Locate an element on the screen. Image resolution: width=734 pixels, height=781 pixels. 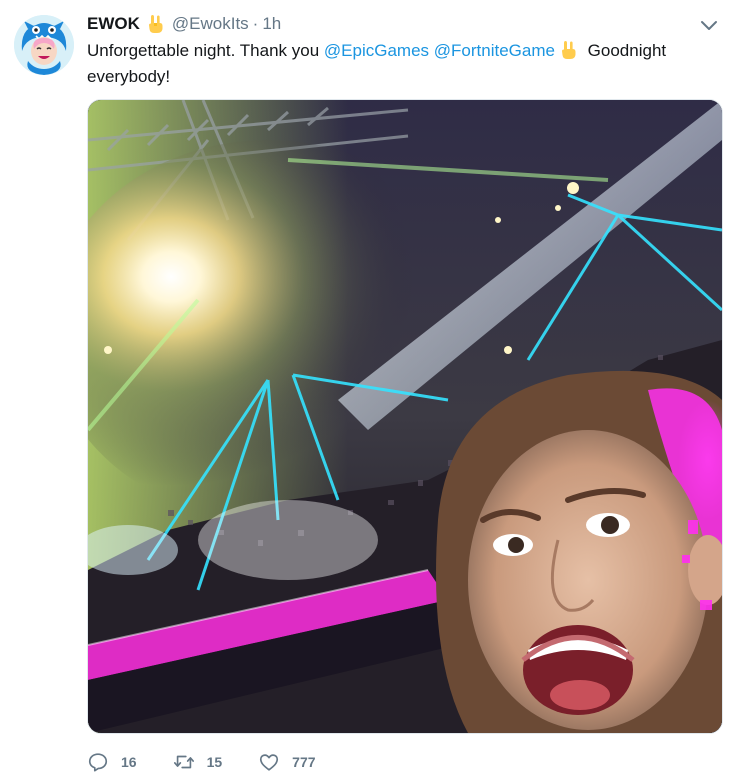
like-count: 777 is located at coordinates (304, 762).